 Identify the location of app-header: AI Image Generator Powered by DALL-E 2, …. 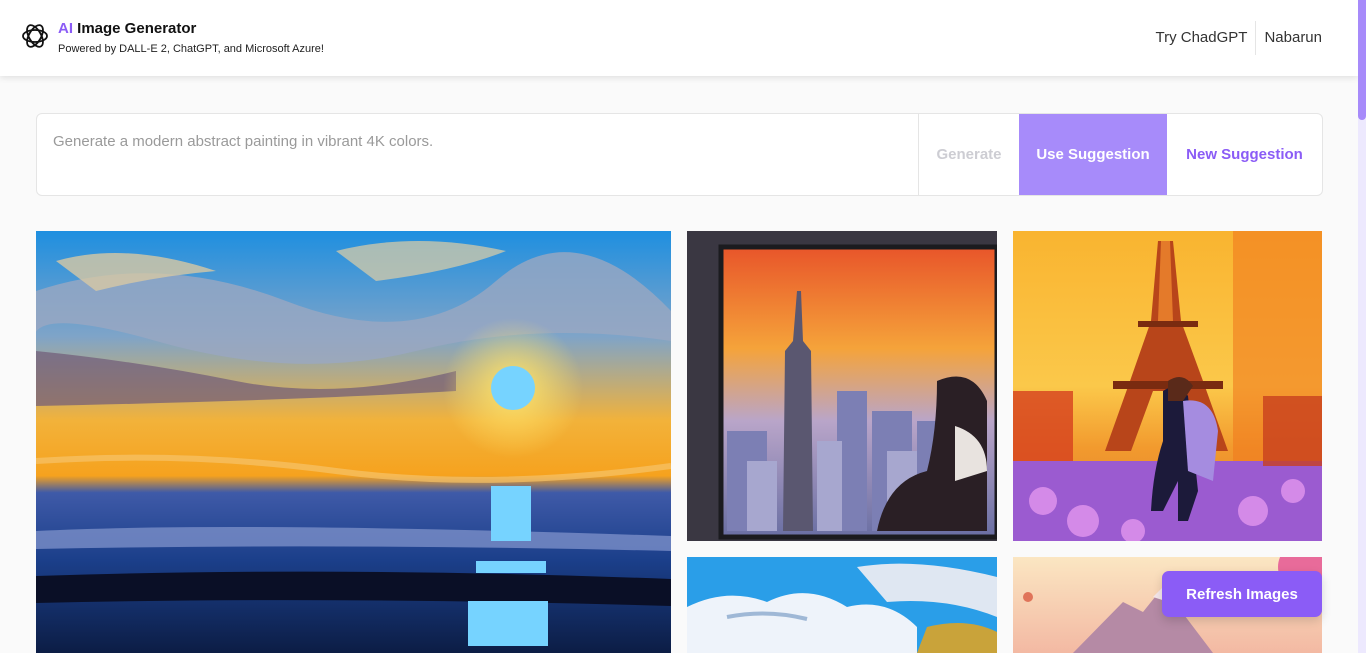
(679, 38).